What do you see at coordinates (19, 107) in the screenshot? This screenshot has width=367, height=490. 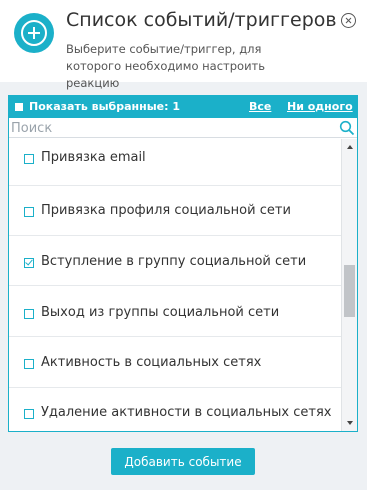 I see `show-selected-checkbox` at bounding box center [19, 107].